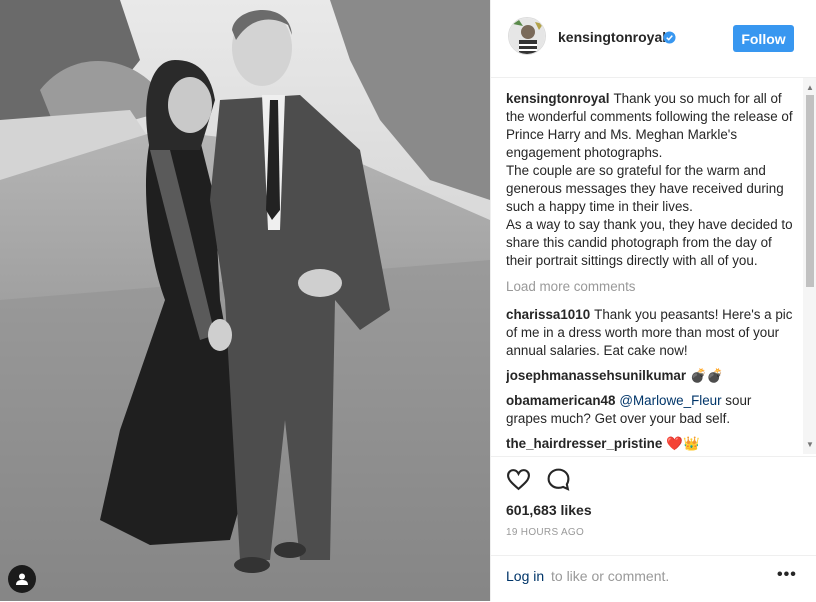  What do you see at coordinates (518, 479) in the screenshot?
I see `heart-icon` at bounding box center [518, 479].